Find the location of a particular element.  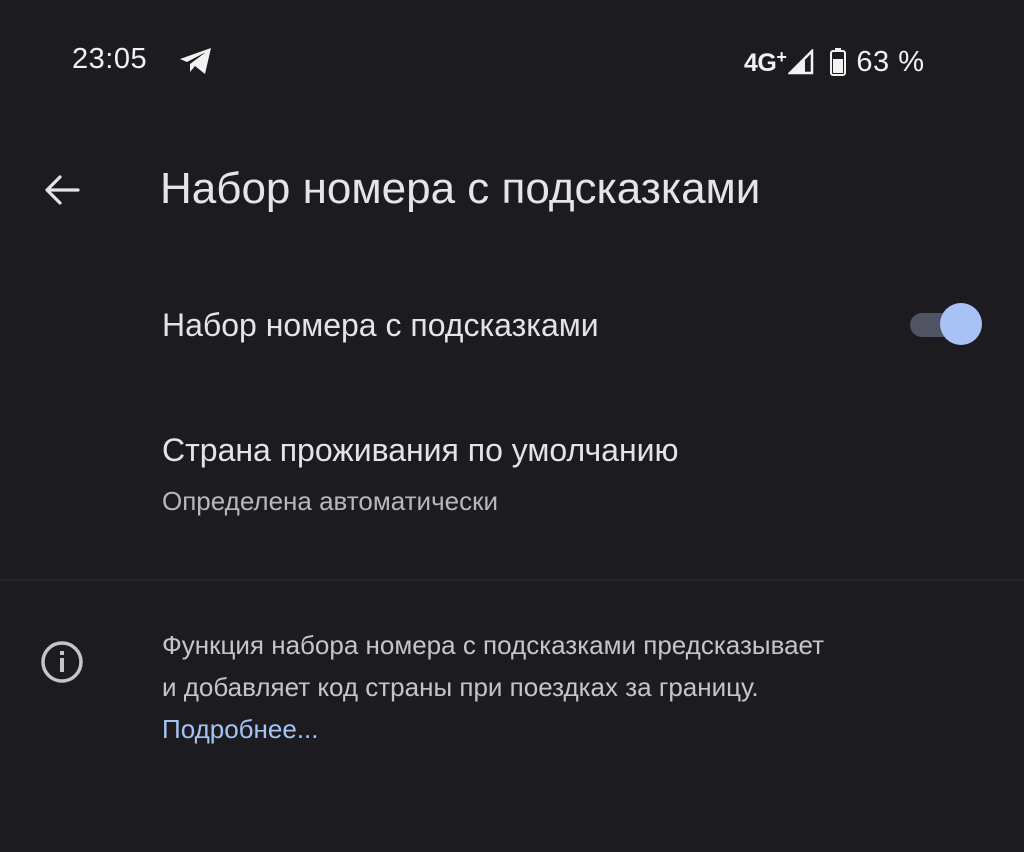

section-divider is located at coordinates (512, 580).